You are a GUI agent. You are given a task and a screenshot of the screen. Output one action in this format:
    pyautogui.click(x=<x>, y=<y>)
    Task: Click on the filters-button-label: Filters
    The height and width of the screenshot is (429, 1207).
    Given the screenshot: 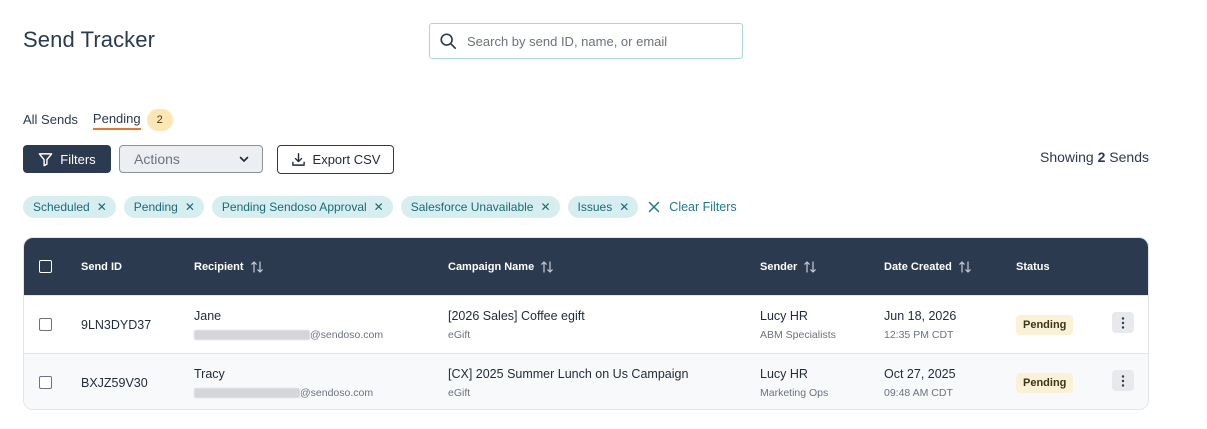 What is the action you would take?
    pyautogui.click(x=78, y=159)
    